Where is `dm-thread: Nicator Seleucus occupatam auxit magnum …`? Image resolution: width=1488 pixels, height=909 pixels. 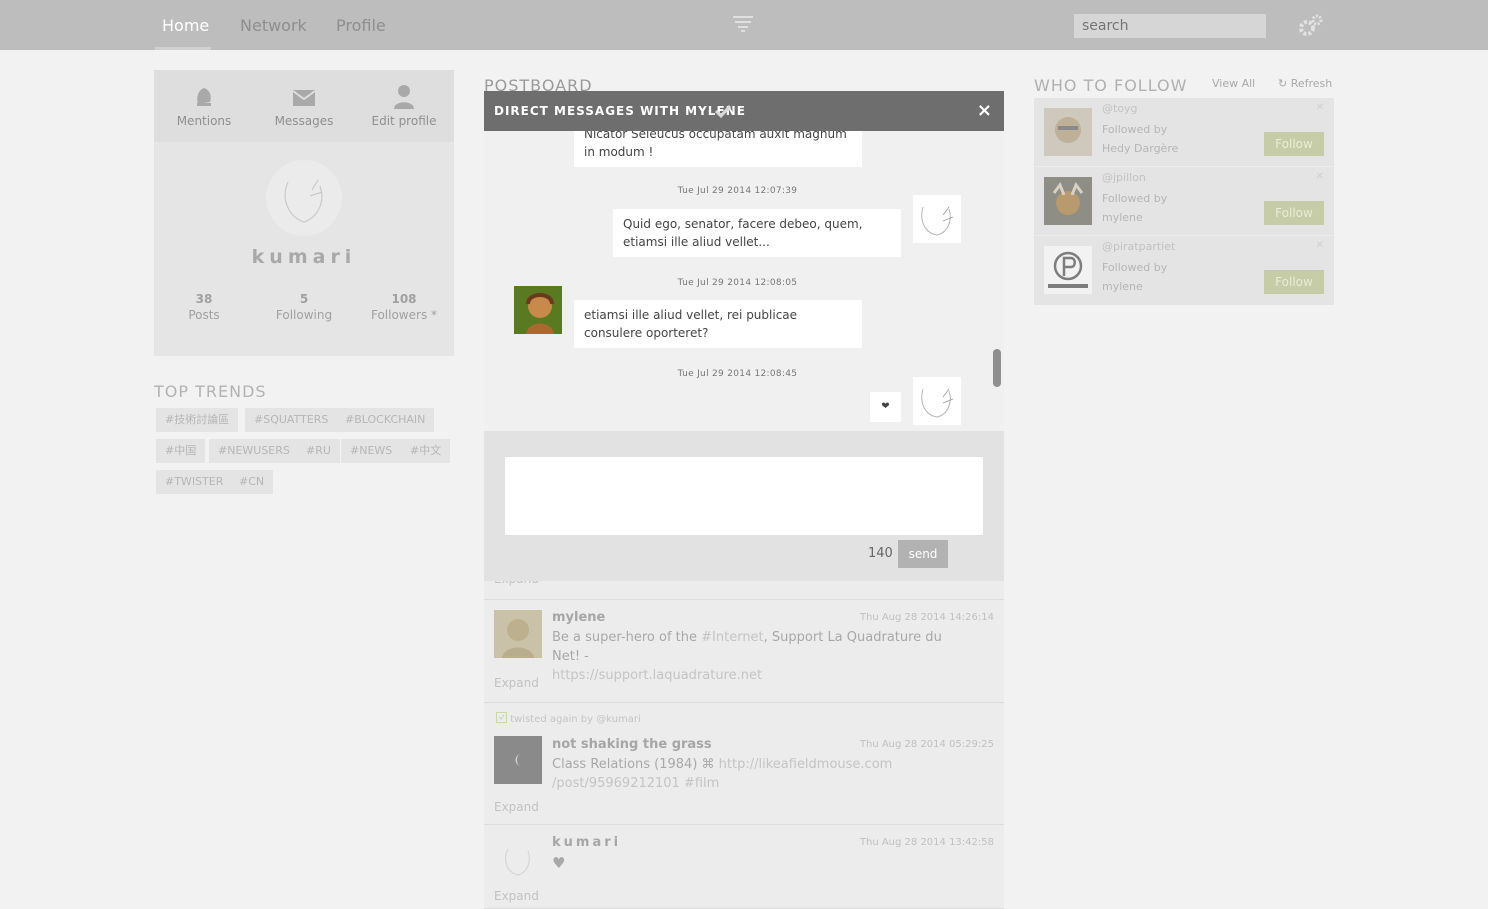
dm-thread: Nicator Seleucus occupatam auxit magnum … is located at coordinates (737, 281).